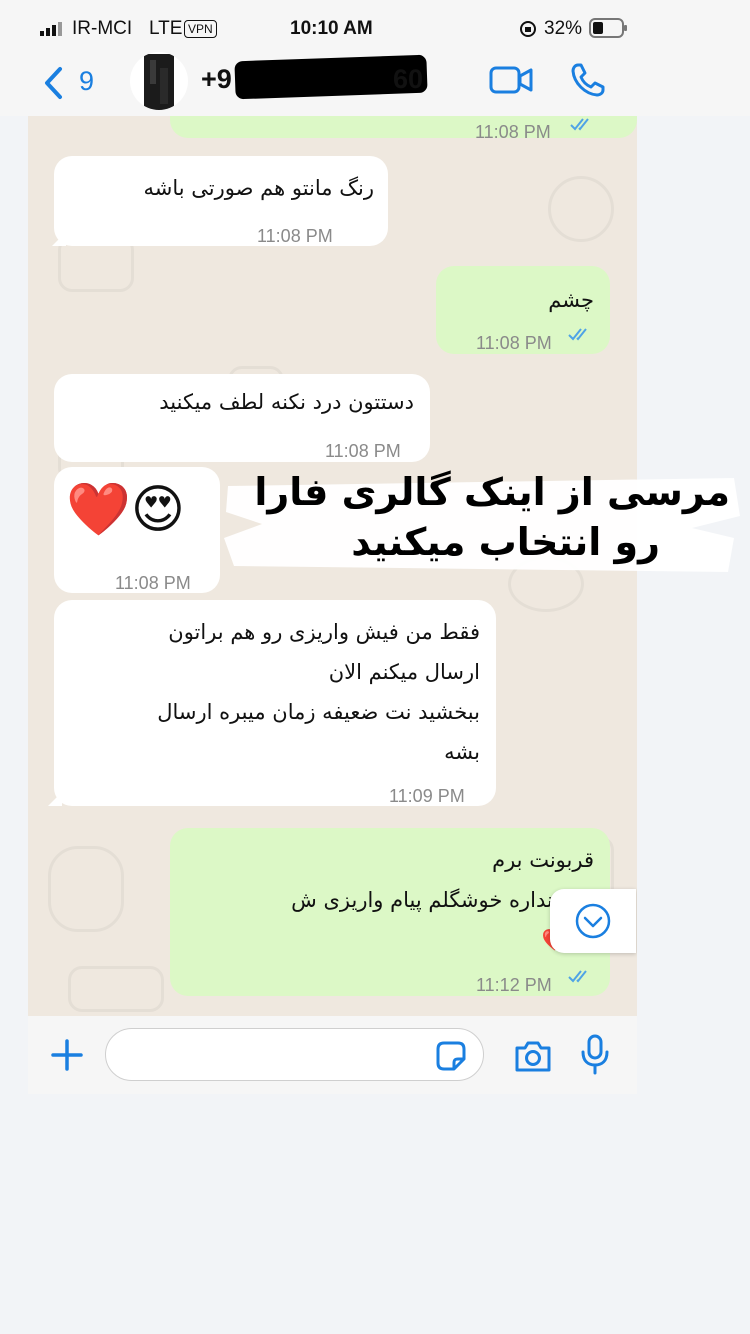 The width and height of the screenshot is (750, 1334). Describe the element at coordinates (200, 29) in the screenshot. I see `vpn-badge: VPN` at that location.